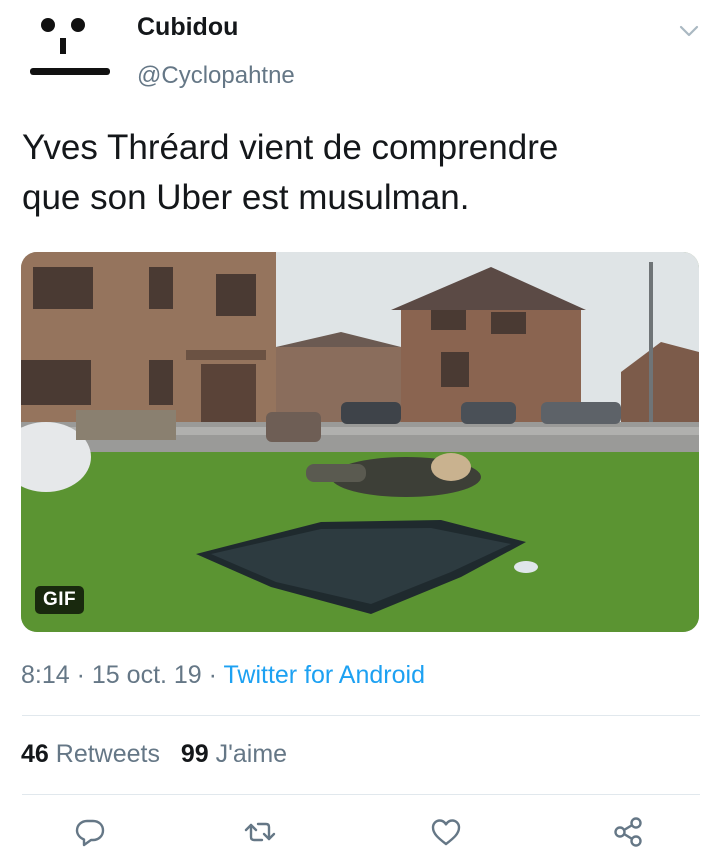 This screenshot has height=865, width=720. What do you see at coordinates (251, 754) in the screenshot?
I see `likes-label: J'aime` at bounding box center [251, 754].